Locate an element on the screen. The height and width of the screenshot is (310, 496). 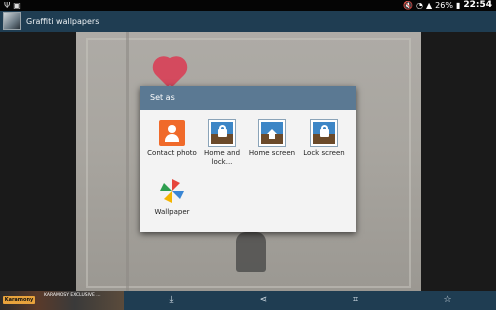
action-bar: Graffiti wallpapers is located at coordinates (248, 21).